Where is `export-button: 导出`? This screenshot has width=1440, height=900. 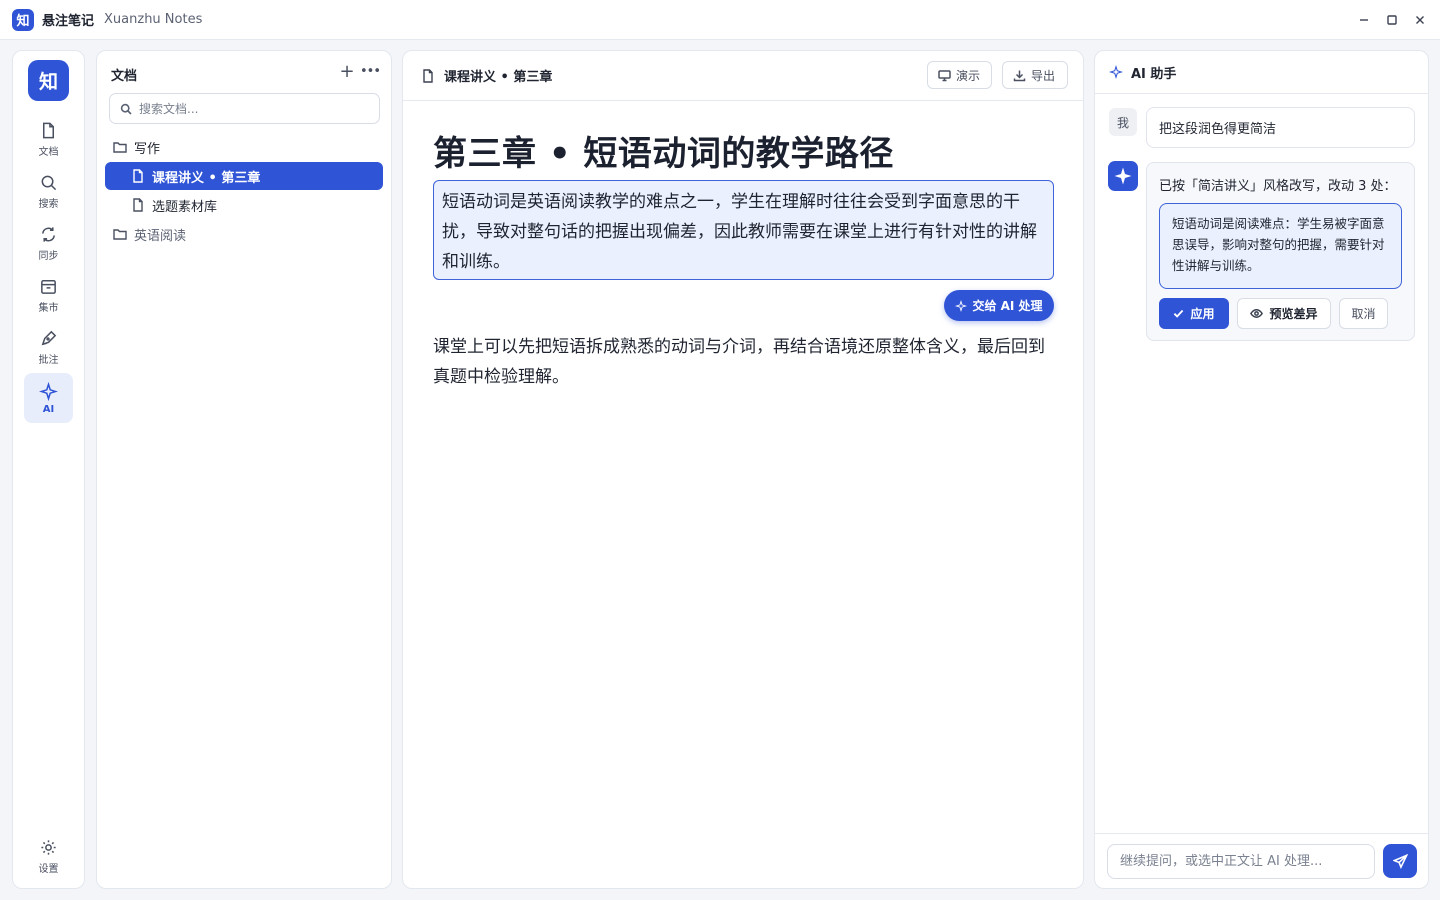
export-button: 导出 is located at coordinates (1035, 75).